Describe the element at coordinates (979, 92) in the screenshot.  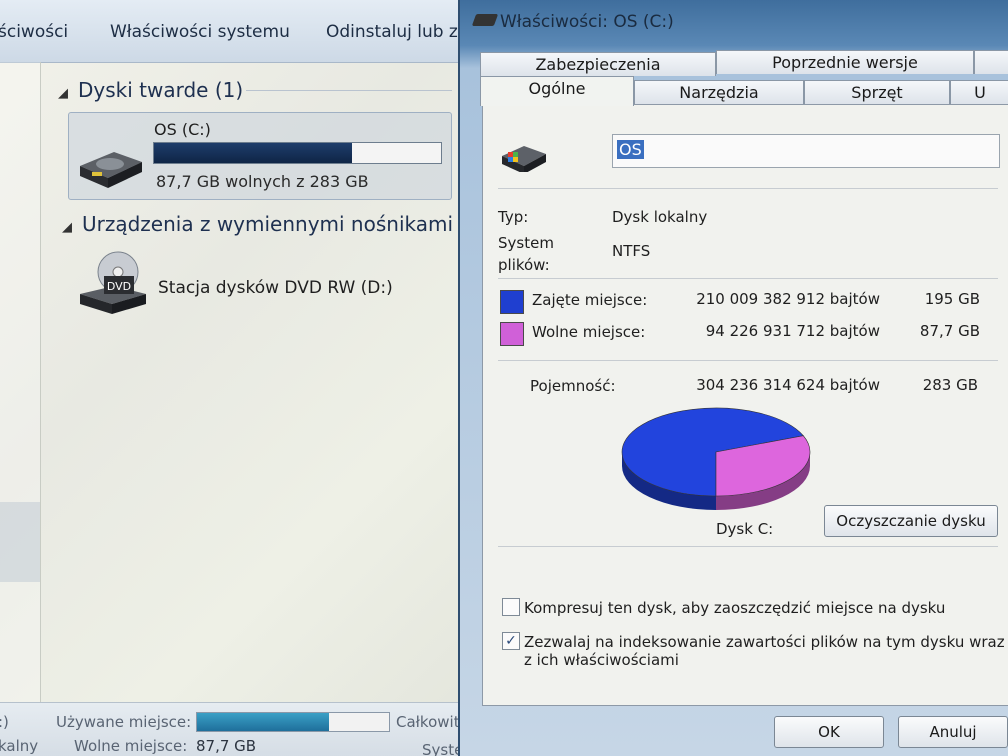
I see `tab-sharing: U` at that location.